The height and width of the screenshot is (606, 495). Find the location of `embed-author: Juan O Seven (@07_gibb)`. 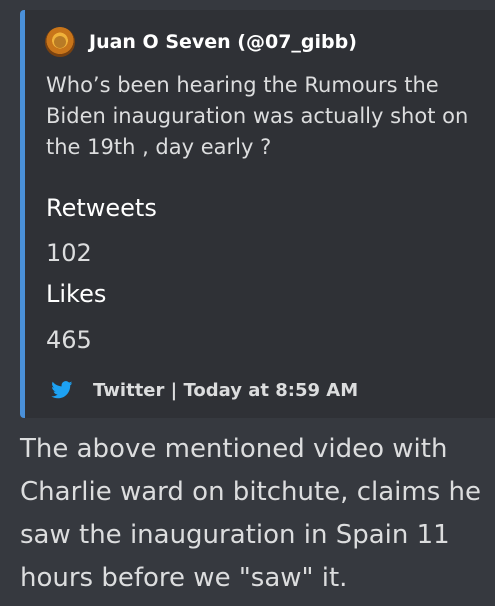

embed-author: Juan O Seven (@07_gibb) is located at coordinates (201, 42).